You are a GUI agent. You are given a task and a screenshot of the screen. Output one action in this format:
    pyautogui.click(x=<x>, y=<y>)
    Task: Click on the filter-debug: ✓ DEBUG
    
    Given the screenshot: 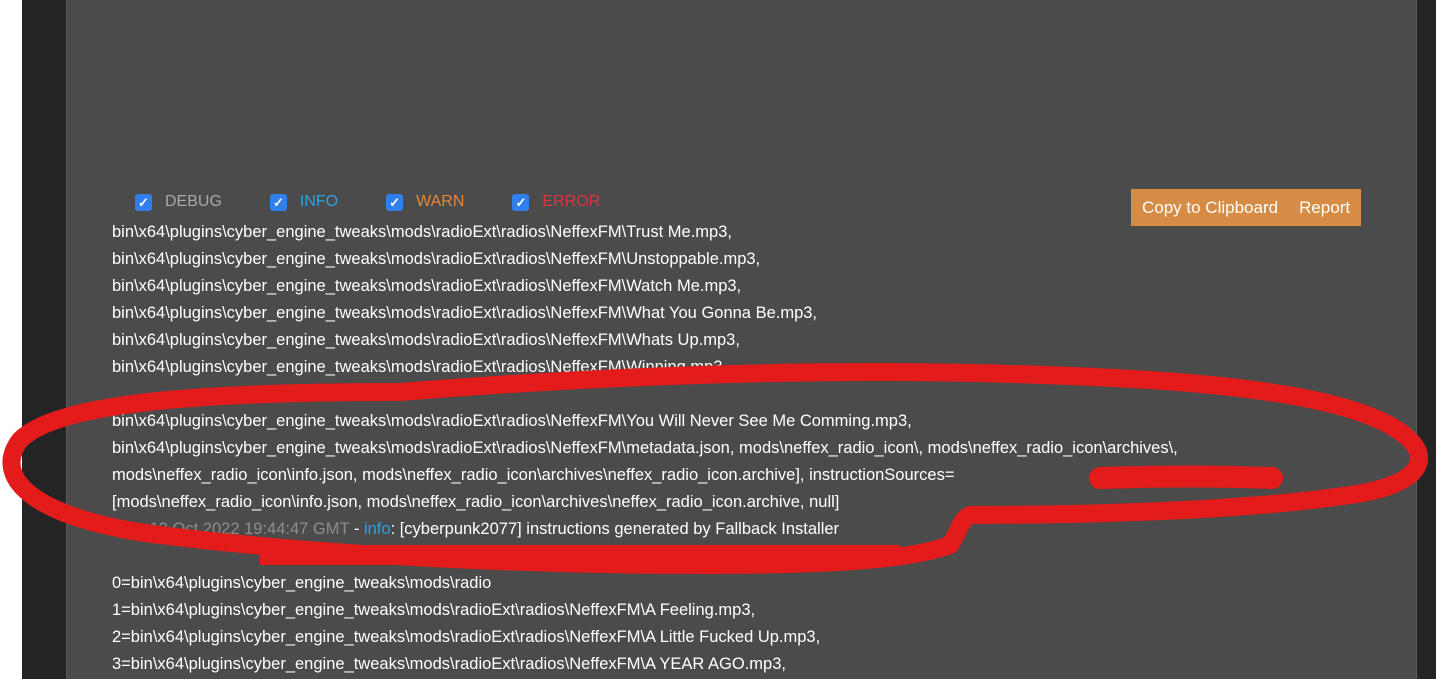 What is the action you would take?
    pyautogui.click(x=178, y=202)
    